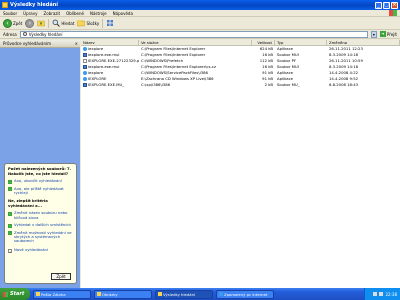  Describe the element at coordinates (34, 5) in the screenshot. I see `window-title: Výsledky hledání` at that location.